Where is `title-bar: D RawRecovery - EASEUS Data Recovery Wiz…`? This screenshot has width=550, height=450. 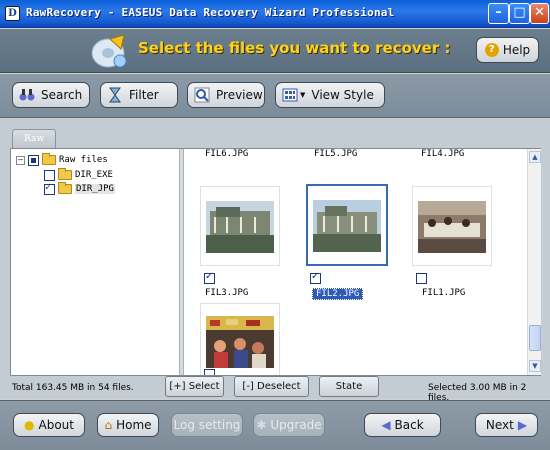 title-bar: D RawRecovery - EASEUS Data Recovery Wiz… is located at coordinates (275, 14).